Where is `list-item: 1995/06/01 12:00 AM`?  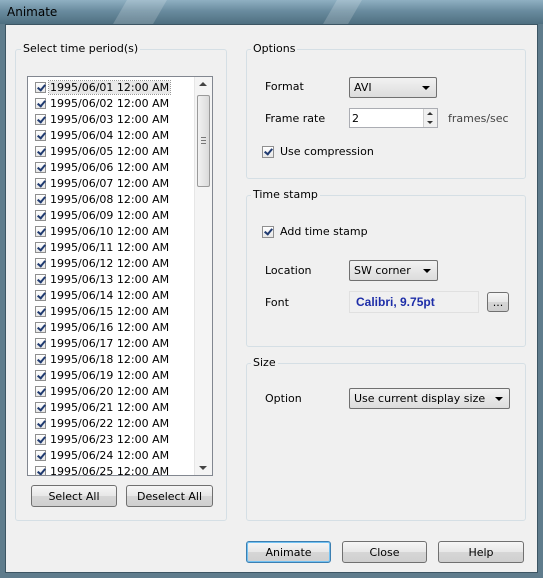 list-item: 1995/06/01 12:00 AM is located at coordinates (112, 87).